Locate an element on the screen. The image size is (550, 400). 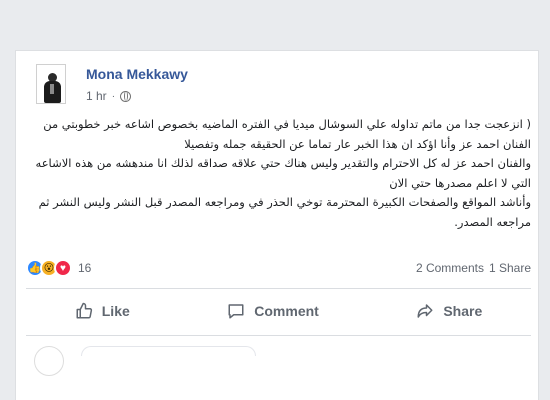
engagement-counts: 2 Comments 1 Share is located at coordinates (473, 268).